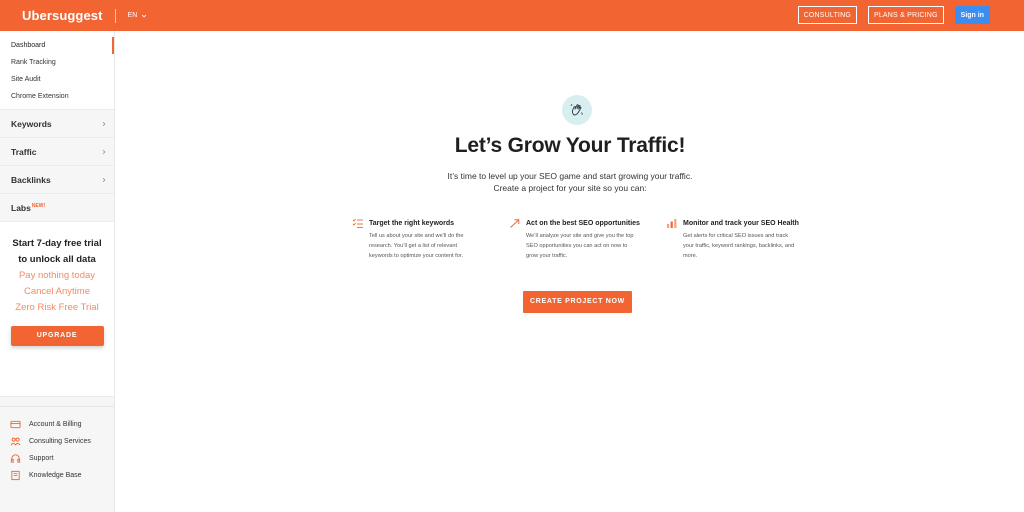 This screenshot has width=1024, height=512. I want to click on hero-icon-circle, so click(577, 110).